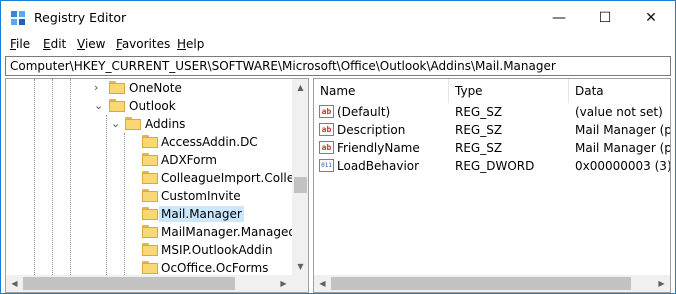 Image resolution: width=676 pixels, height=294 pixels. What do you see at coordinates (95, 44) in the screenshot?
I see `menu-view-label: iew` at bounding box center [95, 44].